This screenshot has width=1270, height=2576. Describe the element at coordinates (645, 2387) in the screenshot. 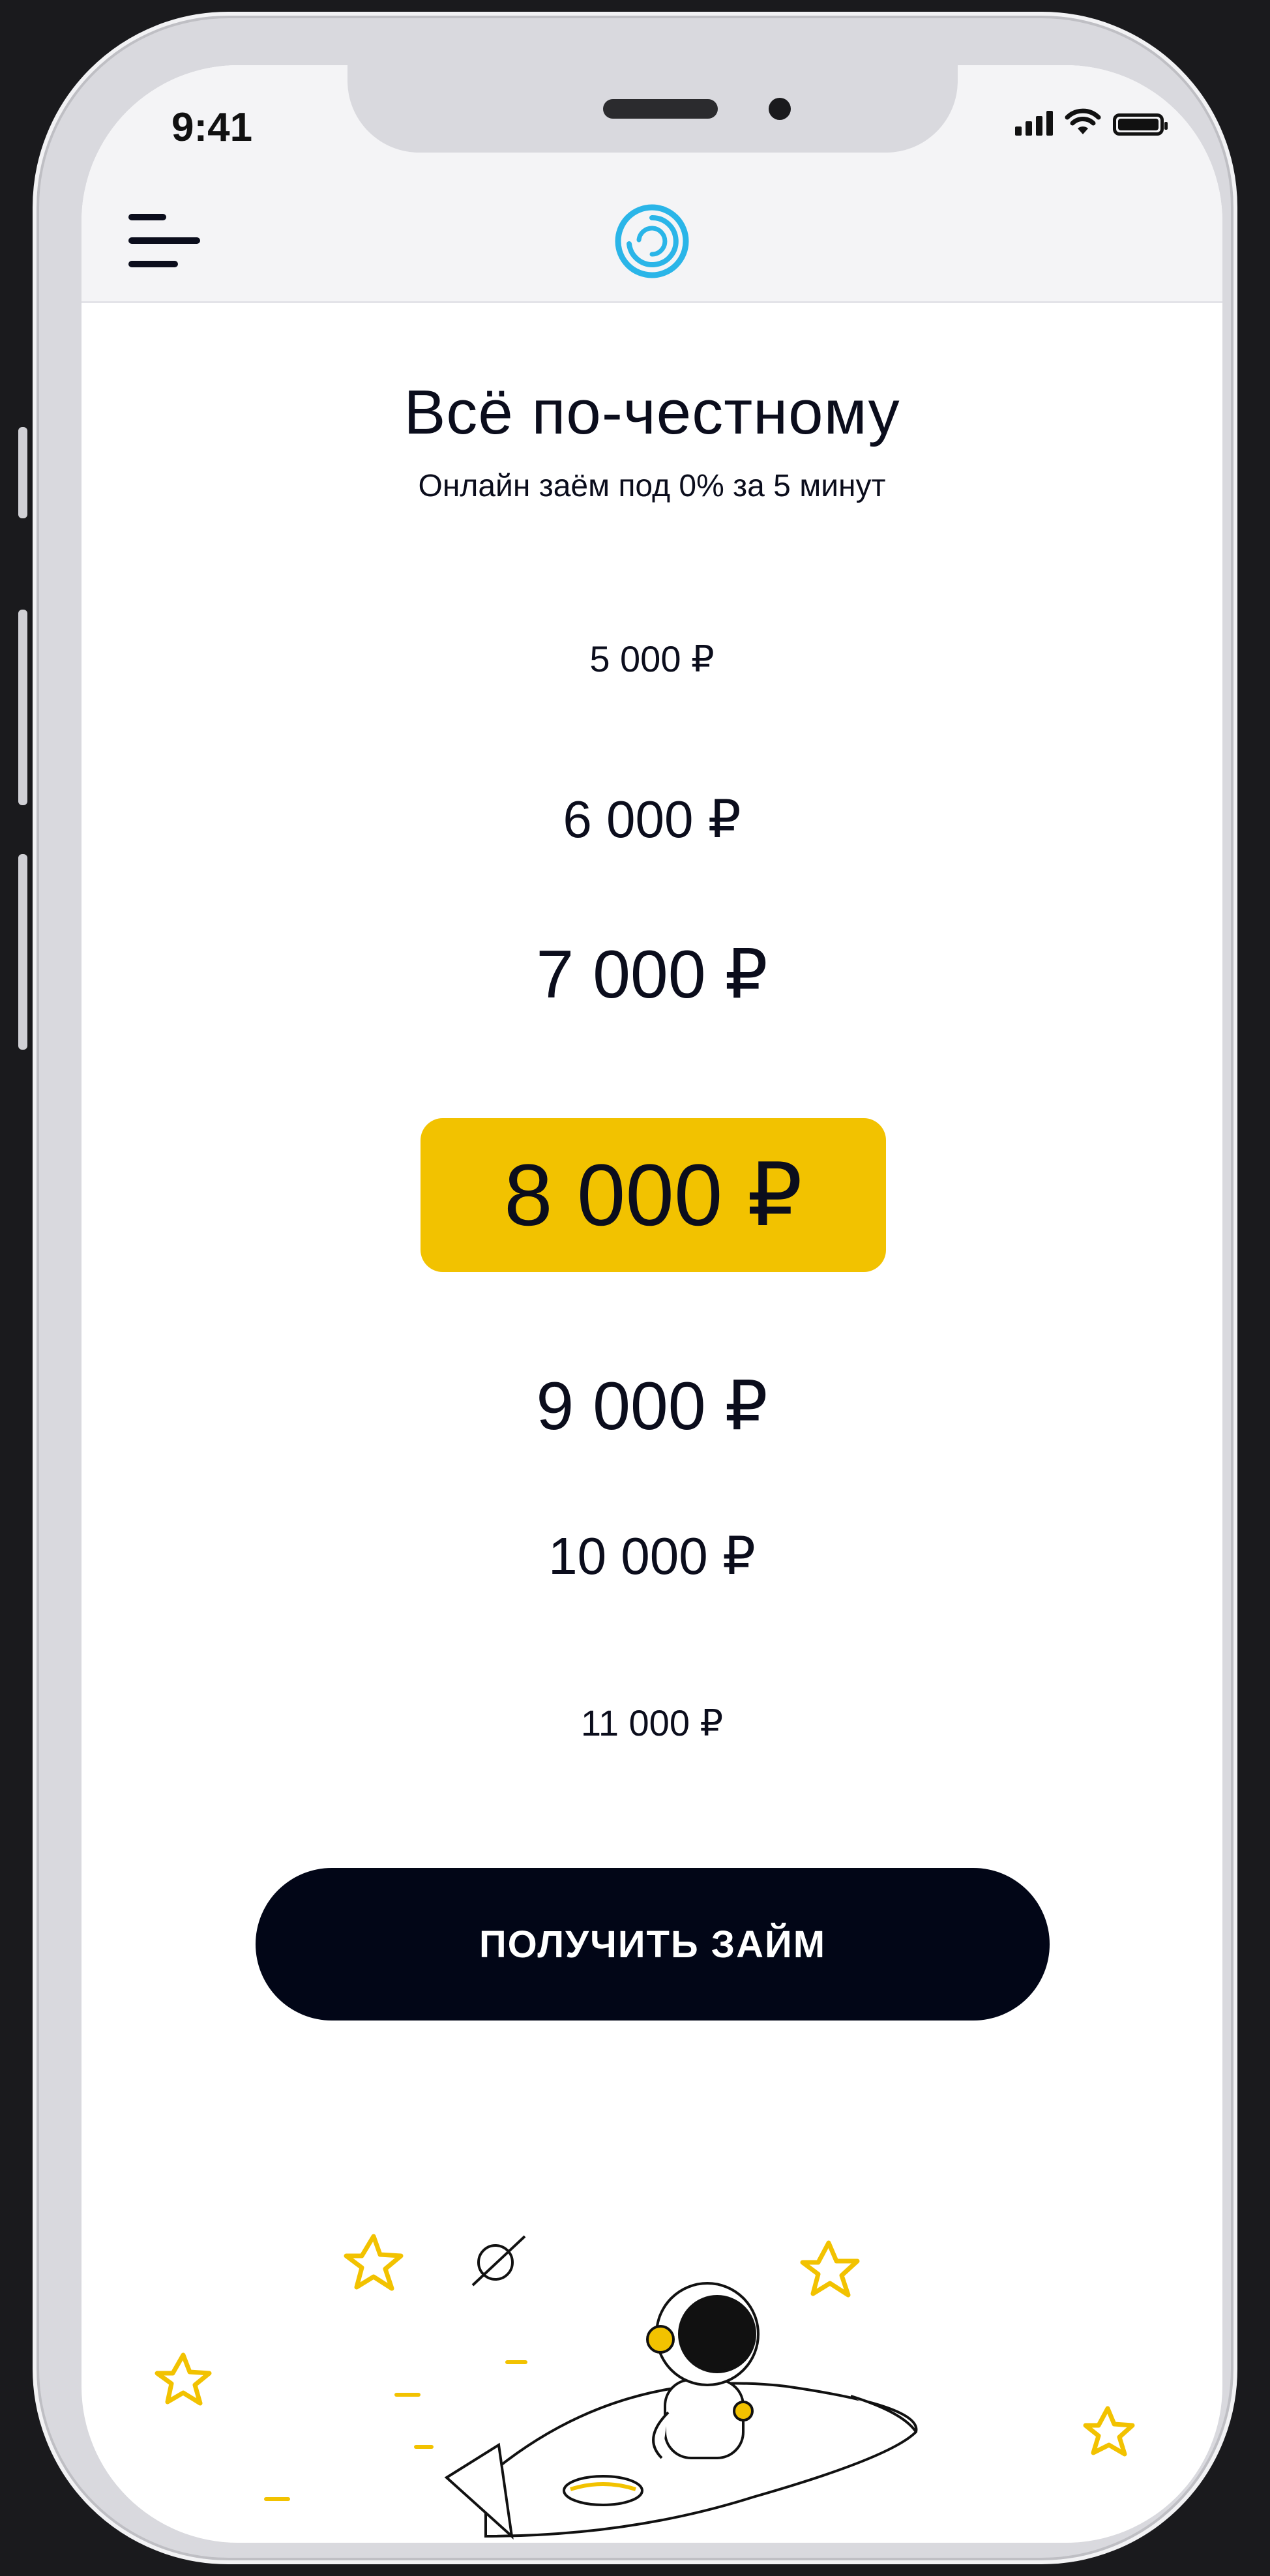

I see `astronaut-rocket-illustration` at that location.